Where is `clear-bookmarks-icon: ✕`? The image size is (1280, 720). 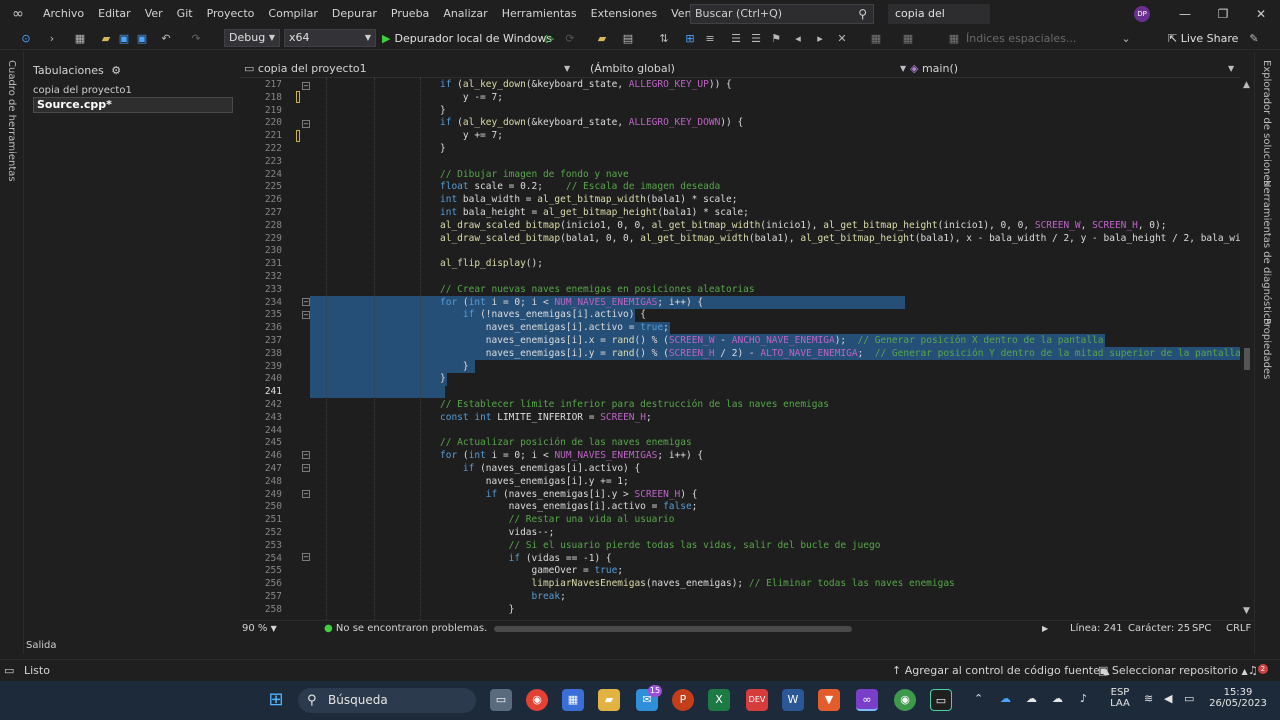
clear-bookmarks-icon: ✕ is located at coordinates (842, 39).